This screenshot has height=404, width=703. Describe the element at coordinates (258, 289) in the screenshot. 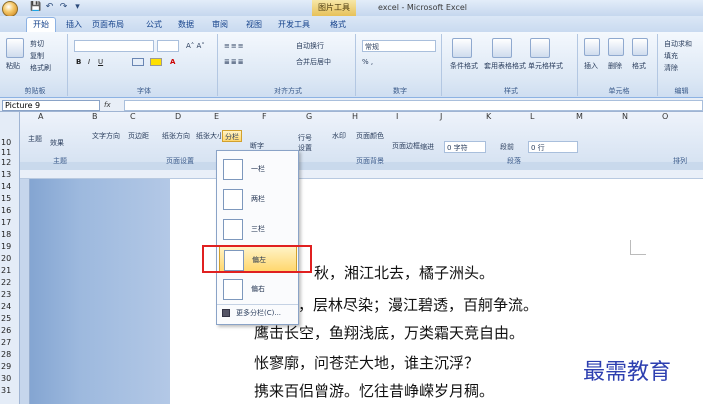

I see `menu-item-right-column: 偏右` at that location.